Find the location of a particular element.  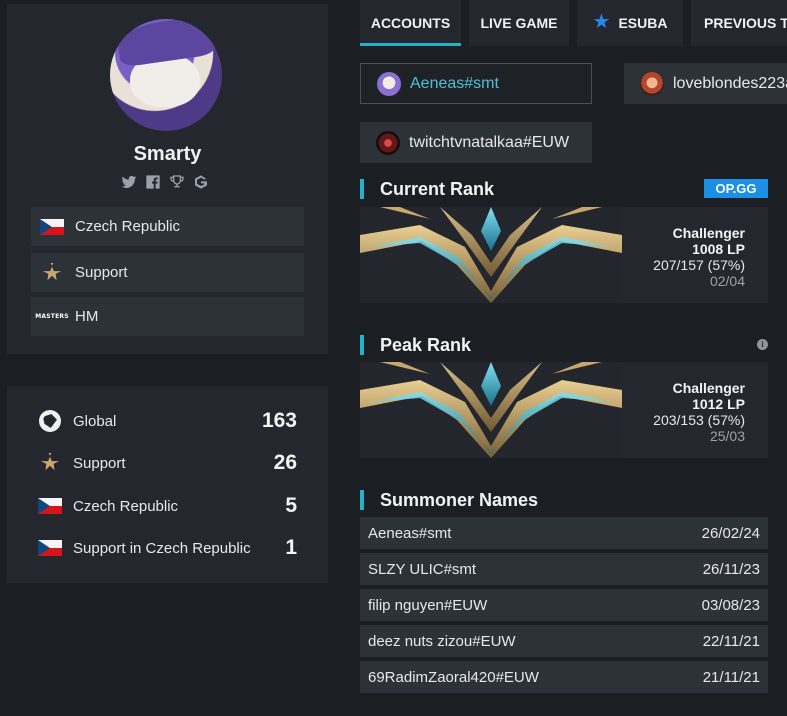

rank-lp: 1008 LP is located at coordinates (718, 249).